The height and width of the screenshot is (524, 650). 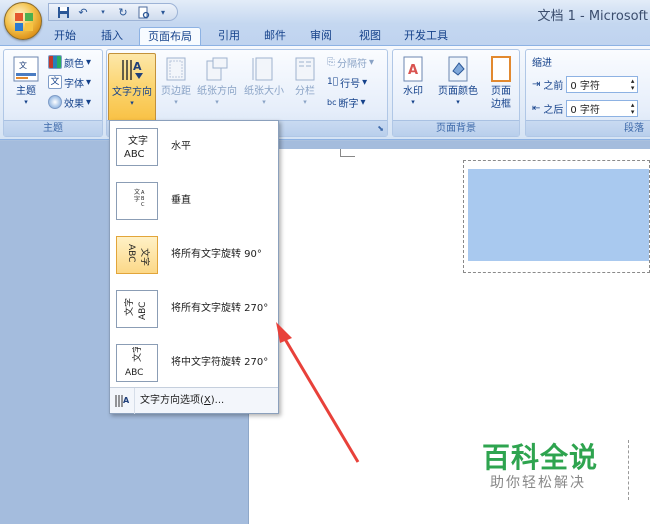 I want to click on watermark-title: 百科全说, so click(x=540, y=457).